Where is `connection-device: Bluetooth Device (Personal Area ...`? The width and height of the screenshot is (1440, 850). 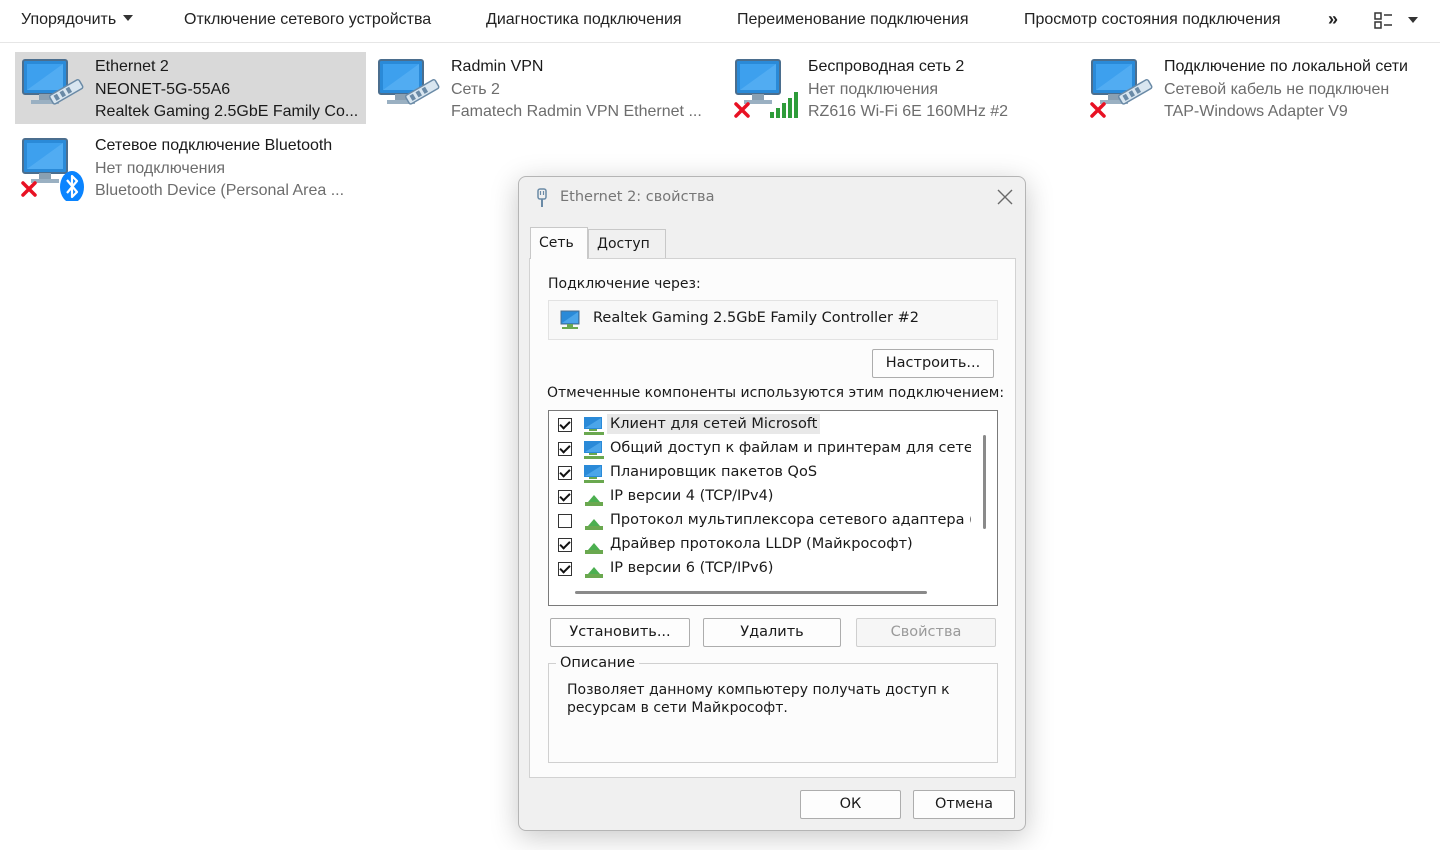 connection-device: Bluetooth Device (Personal Area ... is located at coordinates (220, 190).